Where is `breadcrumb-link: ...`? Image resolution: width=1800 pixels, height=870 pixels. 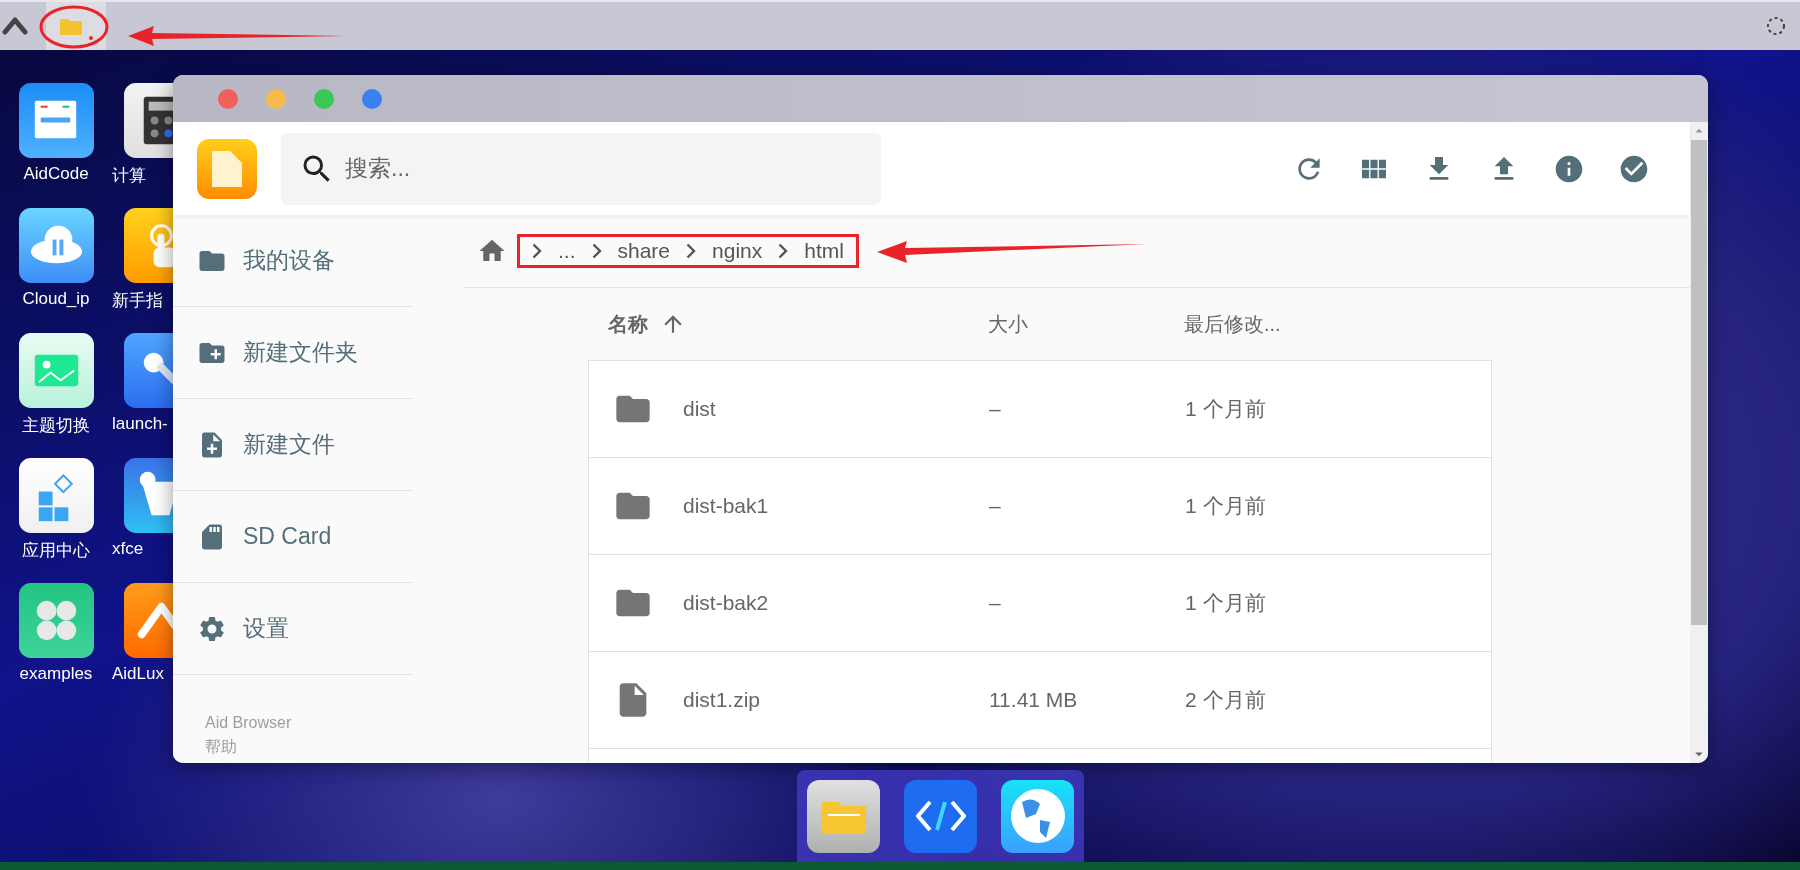 breadcrumb-link: ... is located at coordinates (567, 251).